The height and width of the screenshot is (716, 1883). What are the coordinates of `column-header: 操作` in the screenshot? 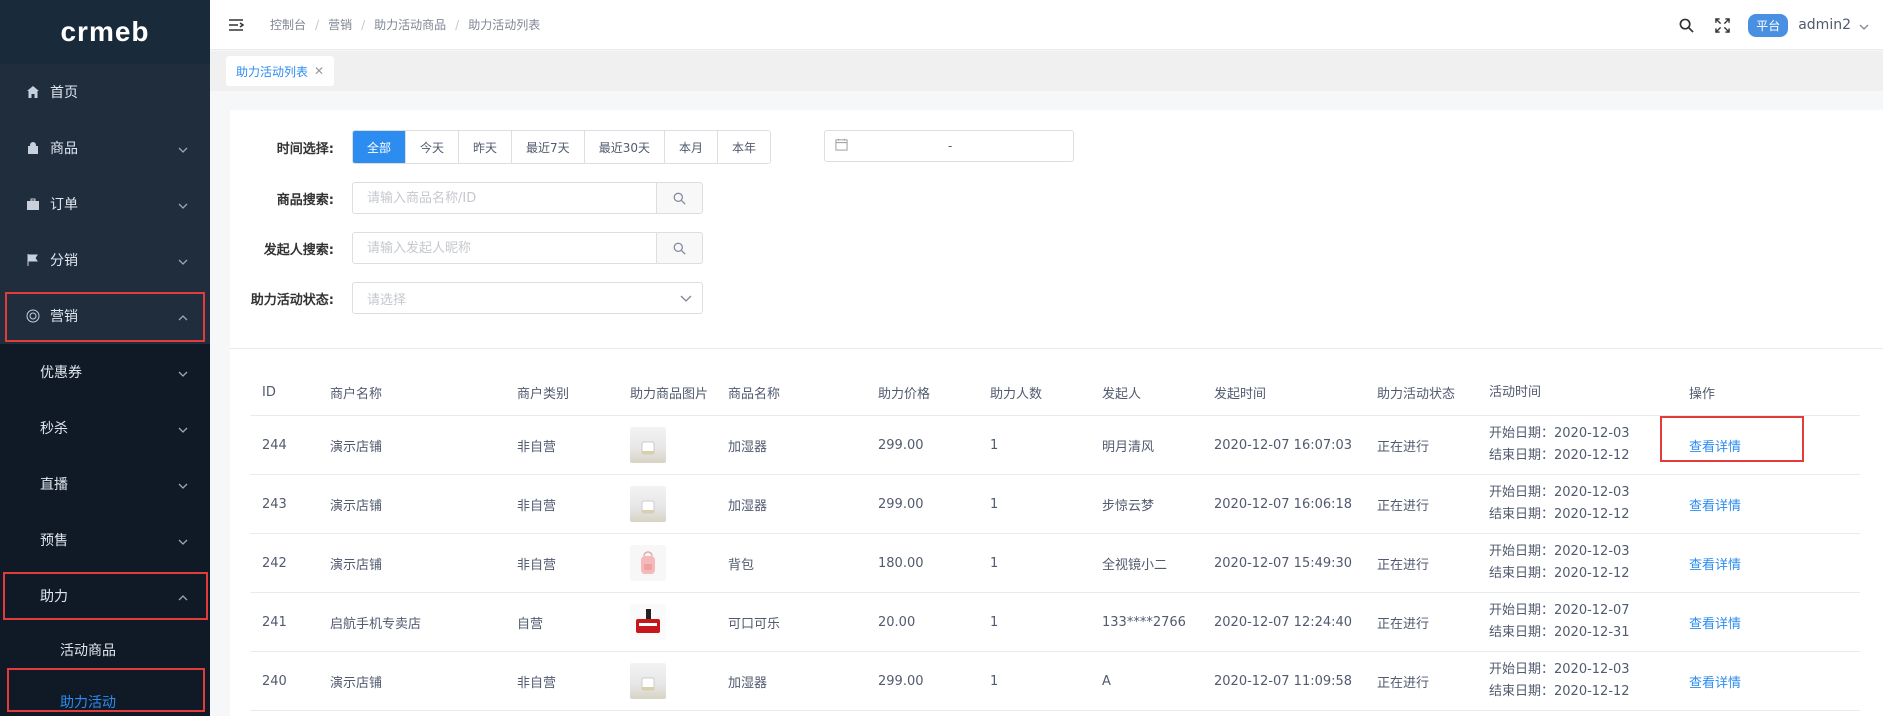 It's located at (1702, 394).